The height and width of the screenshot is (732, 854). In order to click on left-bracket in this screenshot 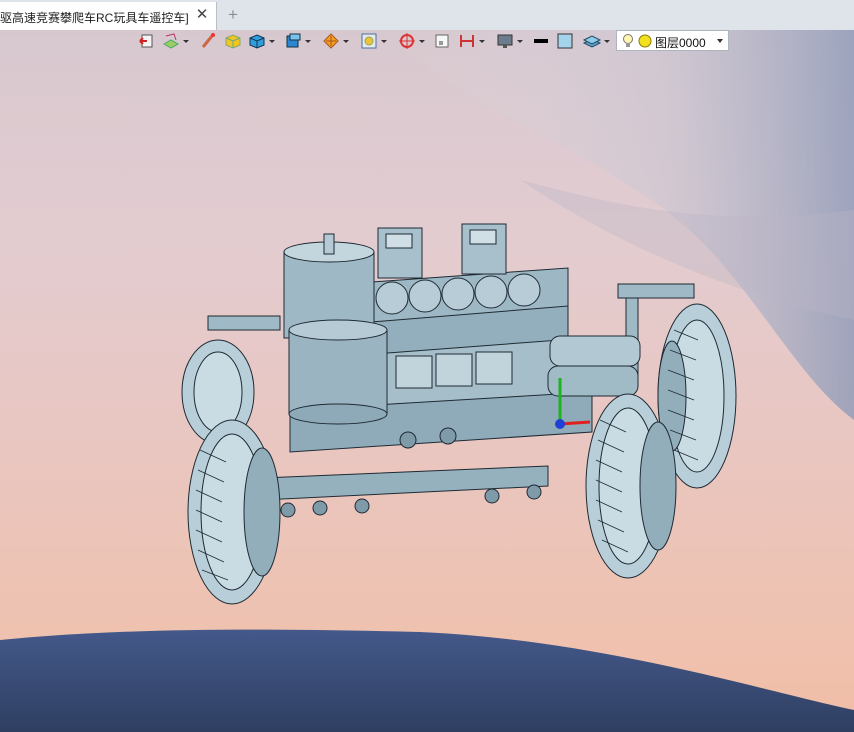, I will do `click(244, 323)`.